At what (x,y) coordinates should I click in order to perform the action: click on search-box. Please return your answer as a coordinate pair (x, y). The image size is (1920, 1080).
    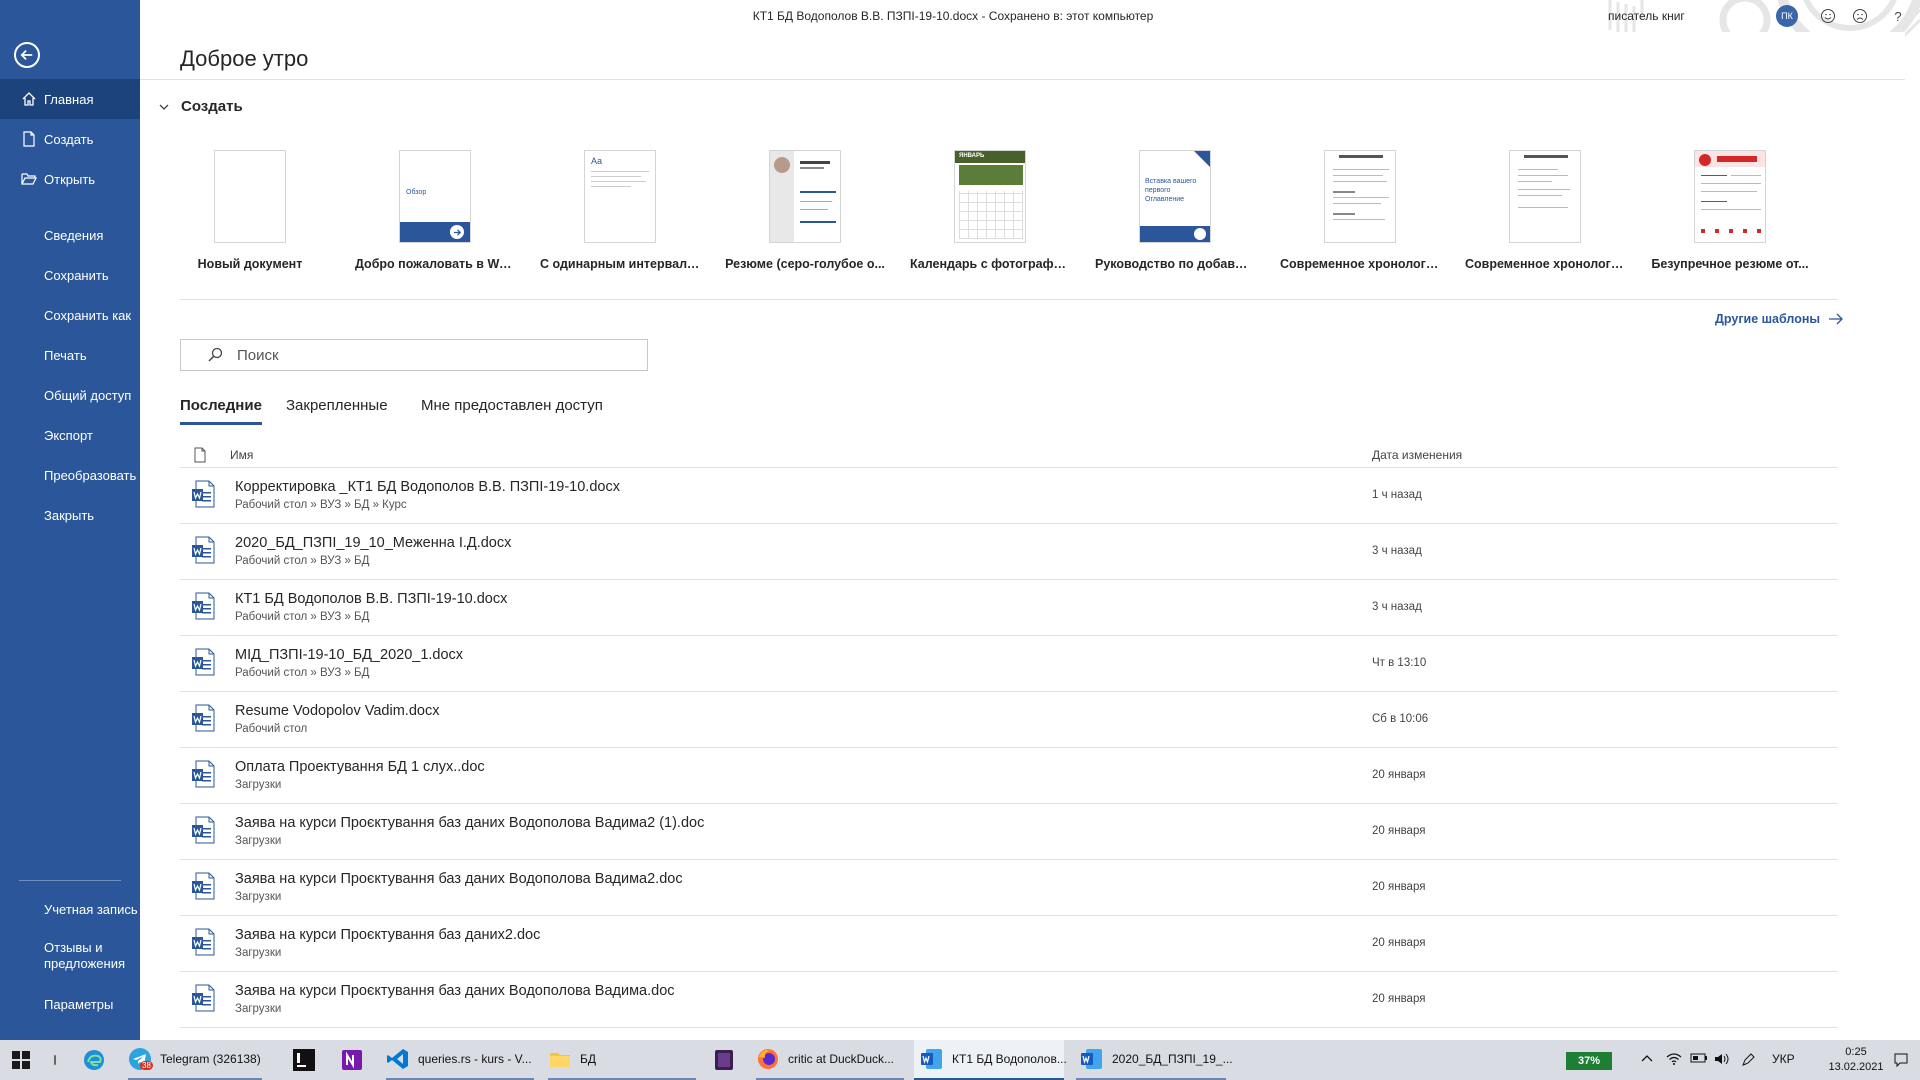
    Looking at the image, I should click on (414, 355).